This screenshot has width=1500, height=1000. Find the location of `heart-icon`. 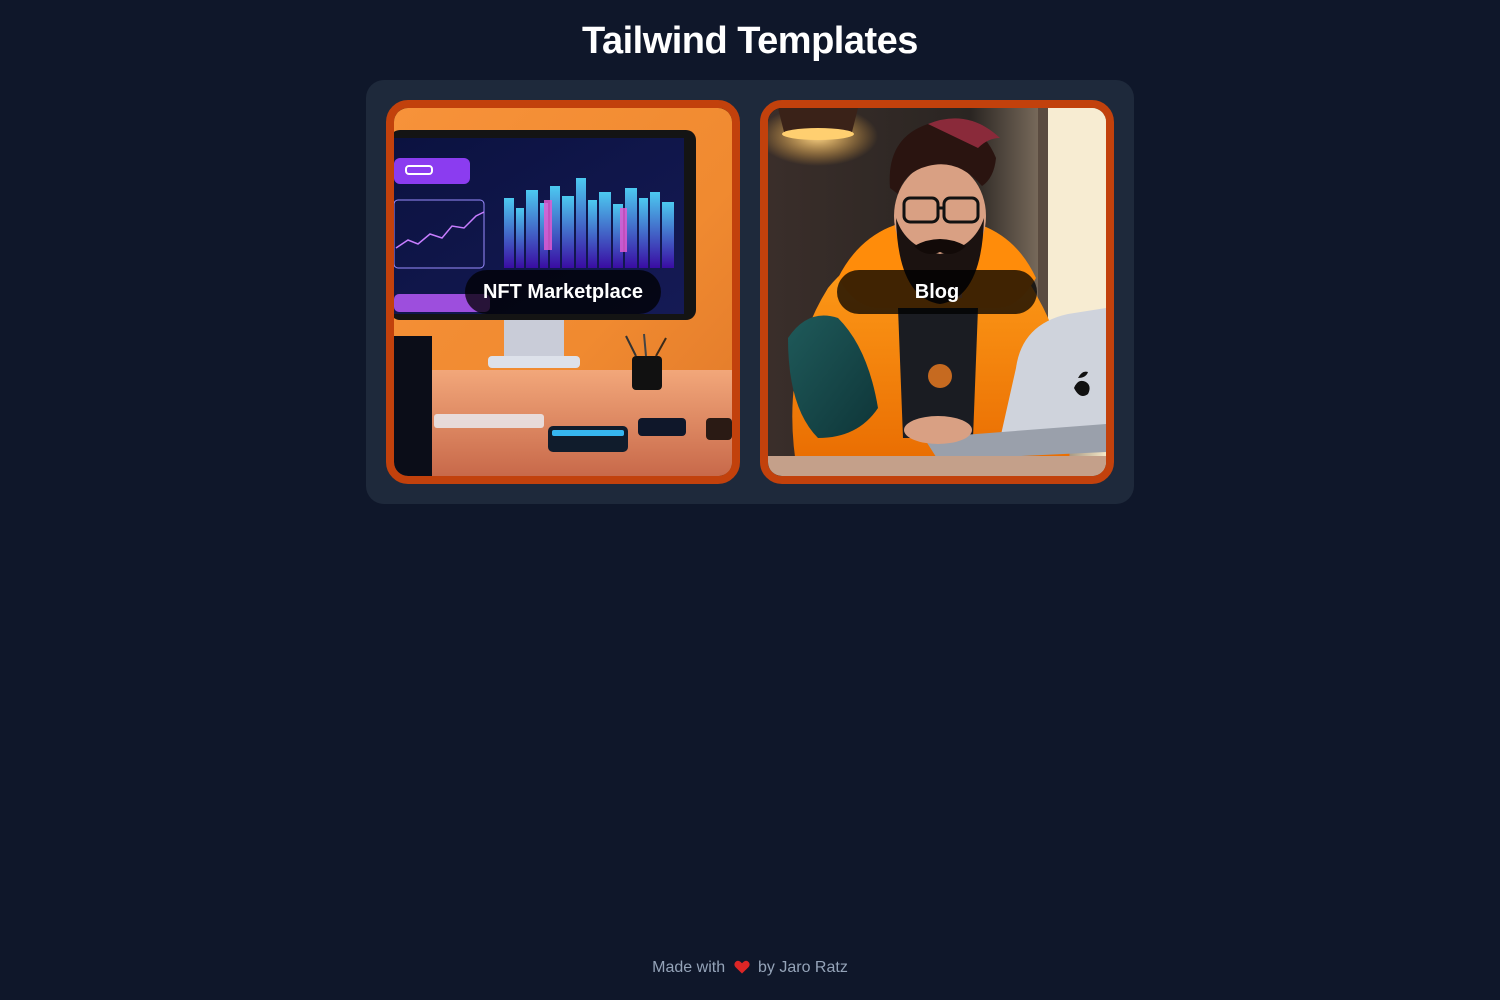

heart-icon is located at coordinates (741, 967).